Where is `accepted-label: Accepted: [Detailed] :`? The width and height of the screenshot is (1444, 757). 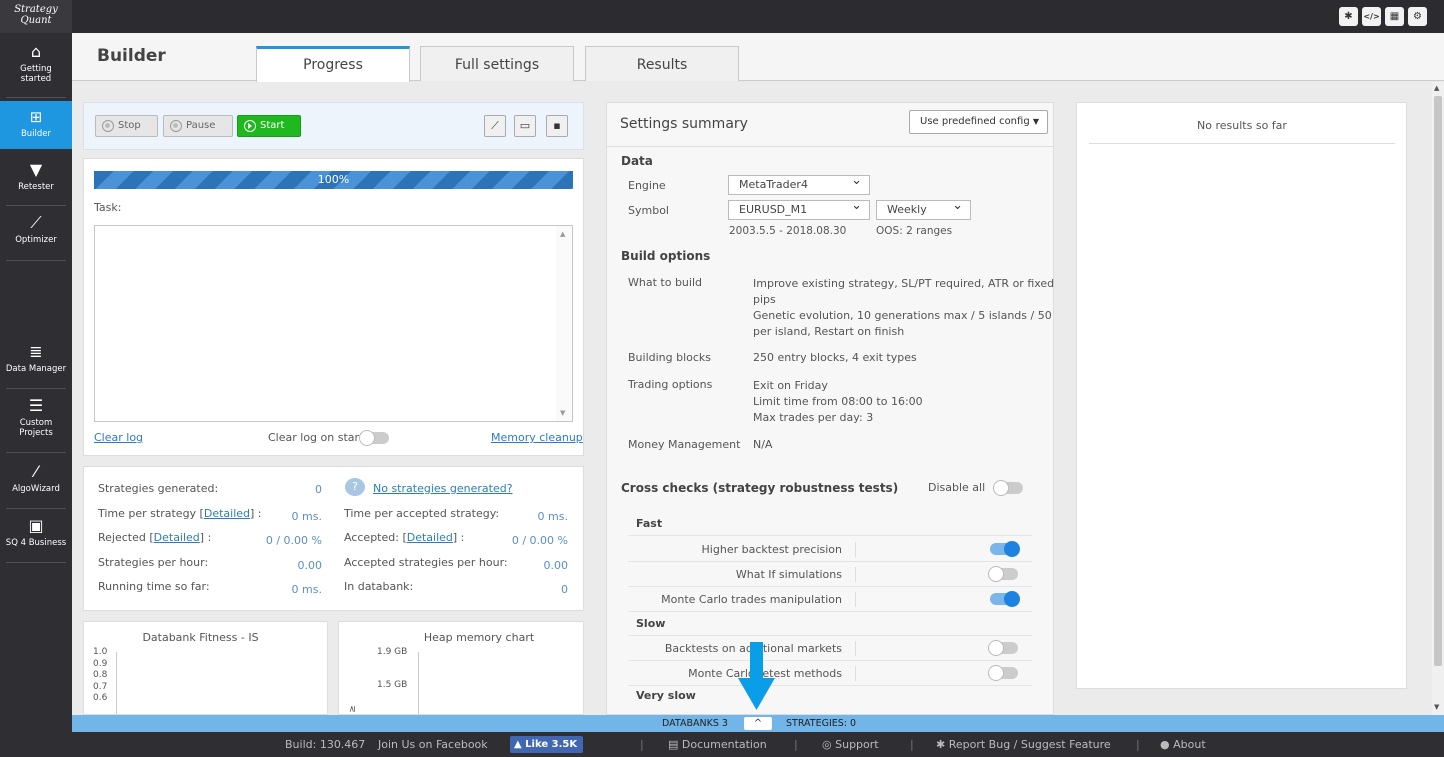 accepted-label: Accepted: [Detailed] : is located at coordinates (404, 537).